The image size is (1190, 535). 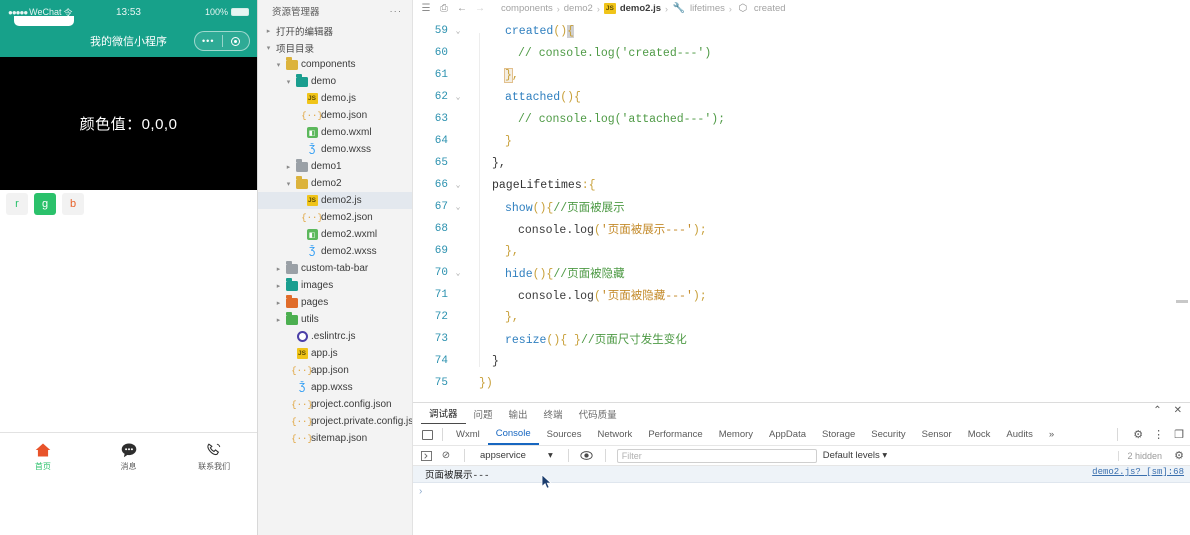 I want to click on code-line: 71 console.log('页面被隐藏---');, so click(x=801, y=295).